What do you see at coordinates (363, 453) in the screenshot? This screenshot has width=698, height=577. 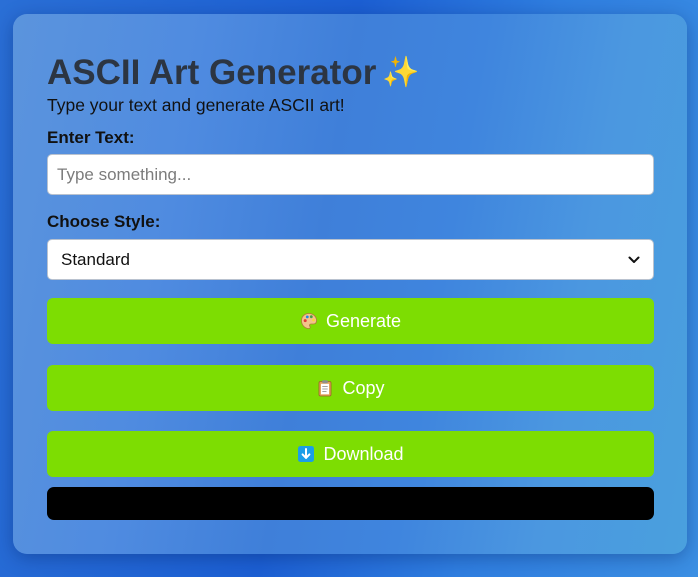 I see `download-button-label: Download` at bounding box center [363, 453].